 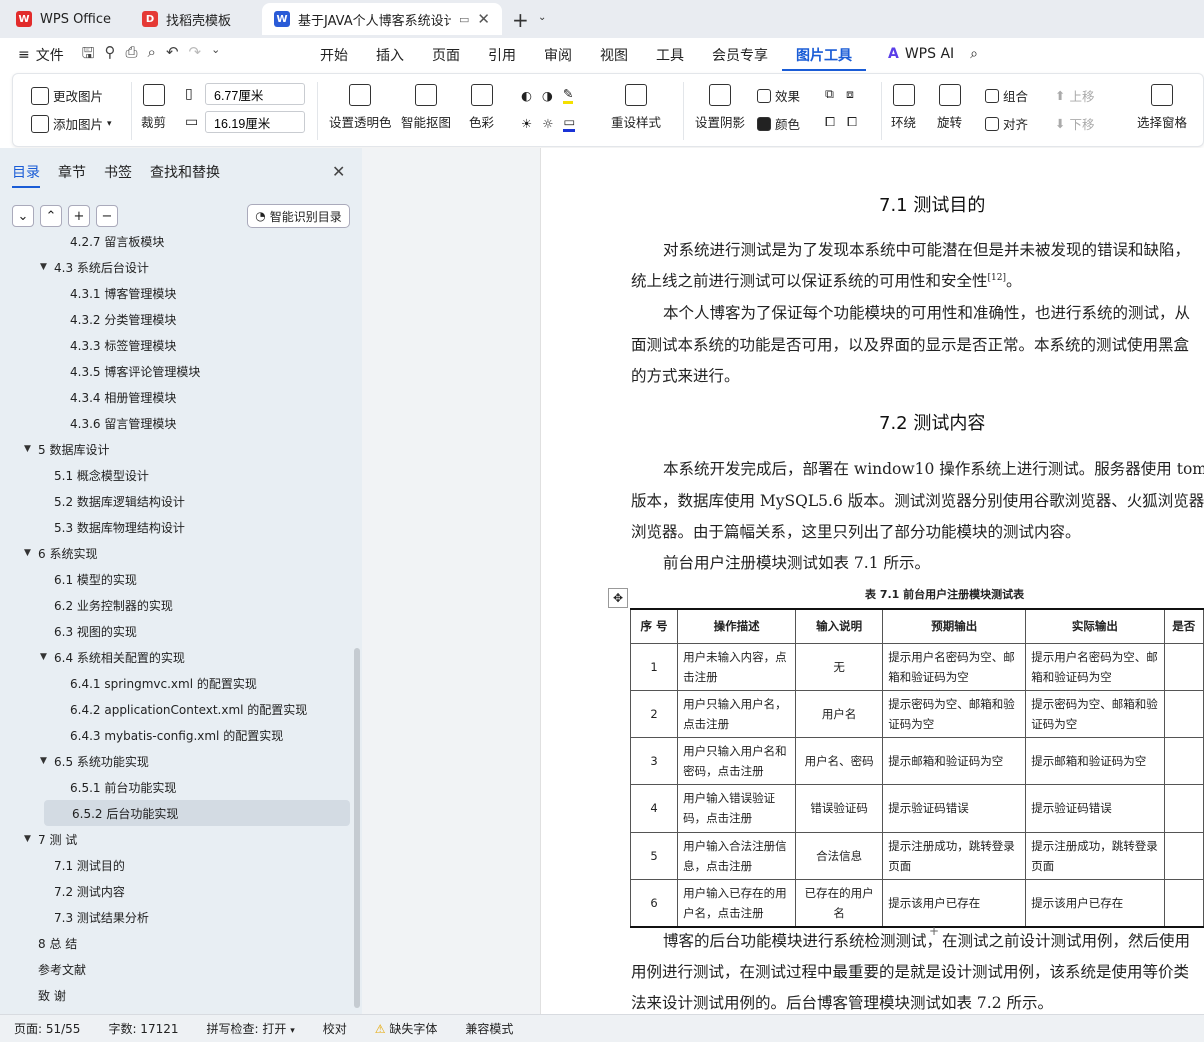 I want to click on close-pane-icon: ✕, so click(x=338, y=171).